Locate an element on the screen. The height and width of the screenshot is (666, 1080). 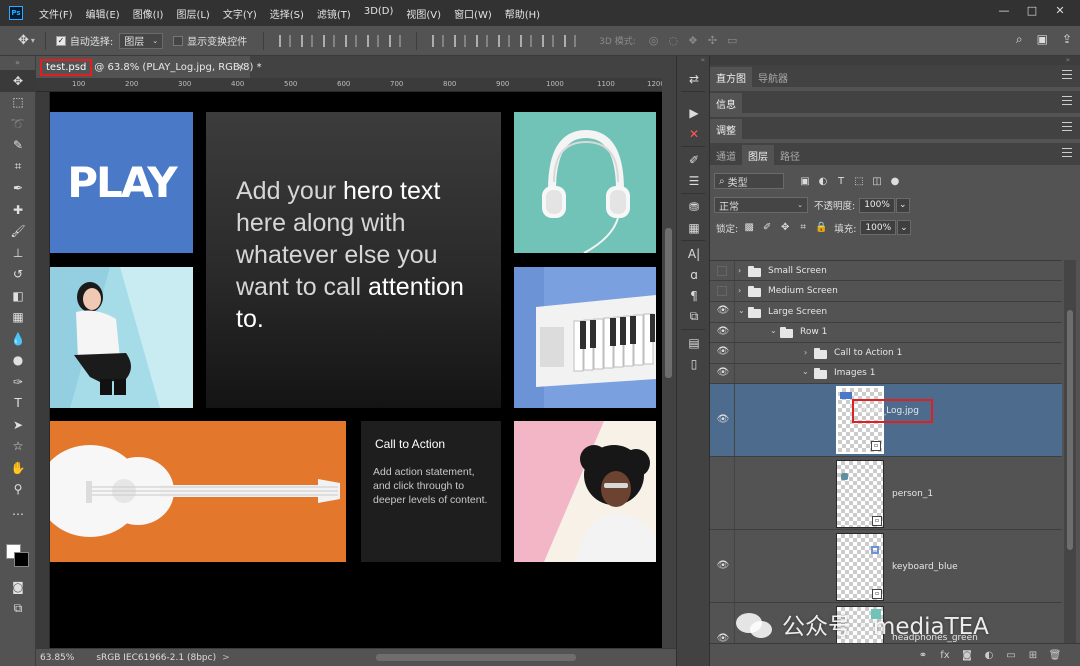
delete-layer-icon: 🗑 is located at coordinates (1055, 655).